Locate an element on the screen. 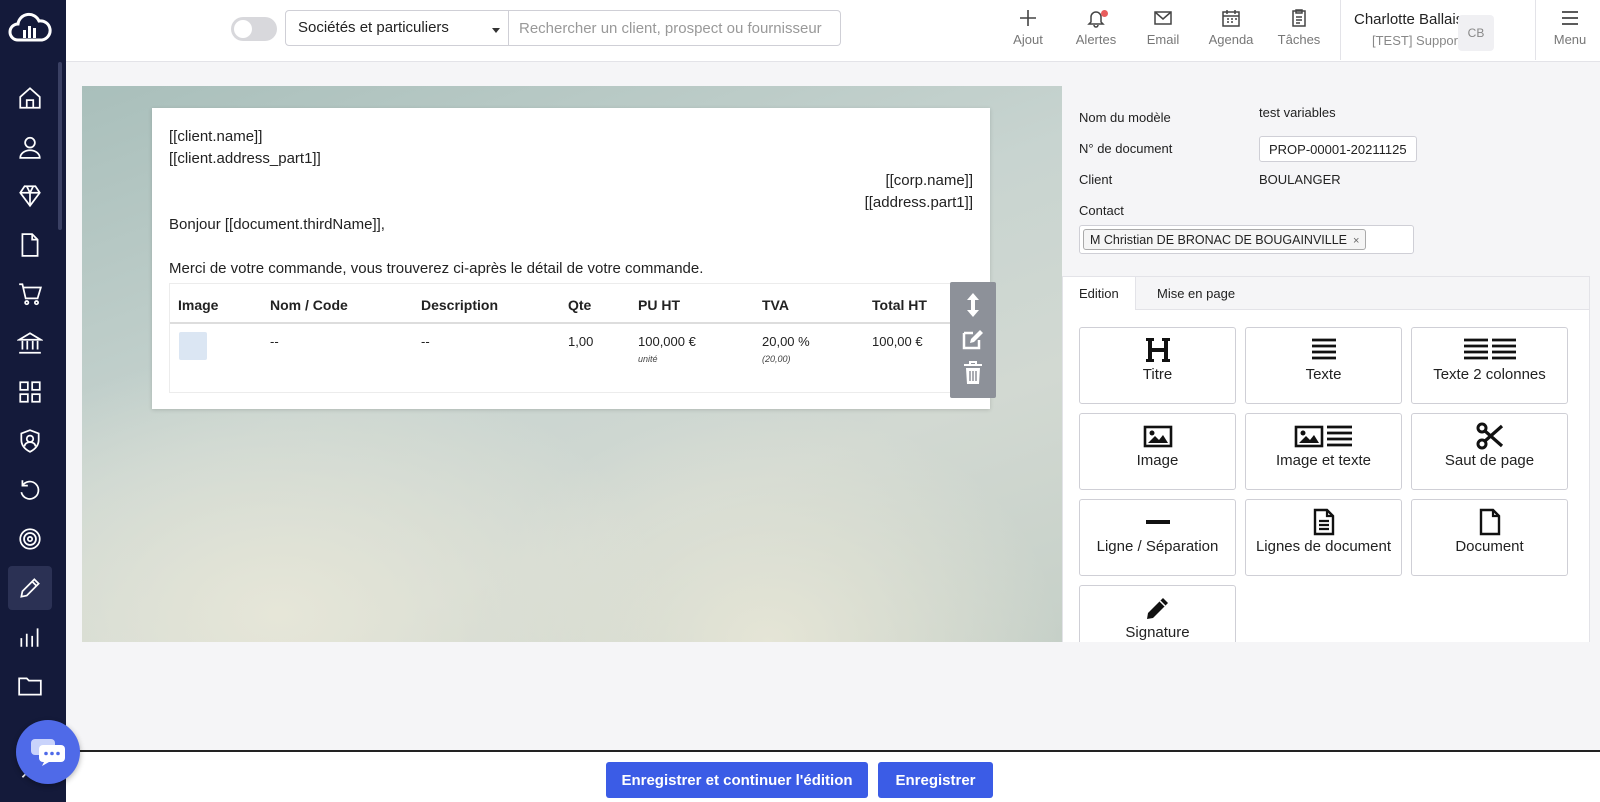 Image resolution: width=1600 pixels, height=802 pixels. sidebar-scrollbar is located at coordinates (60, 146).